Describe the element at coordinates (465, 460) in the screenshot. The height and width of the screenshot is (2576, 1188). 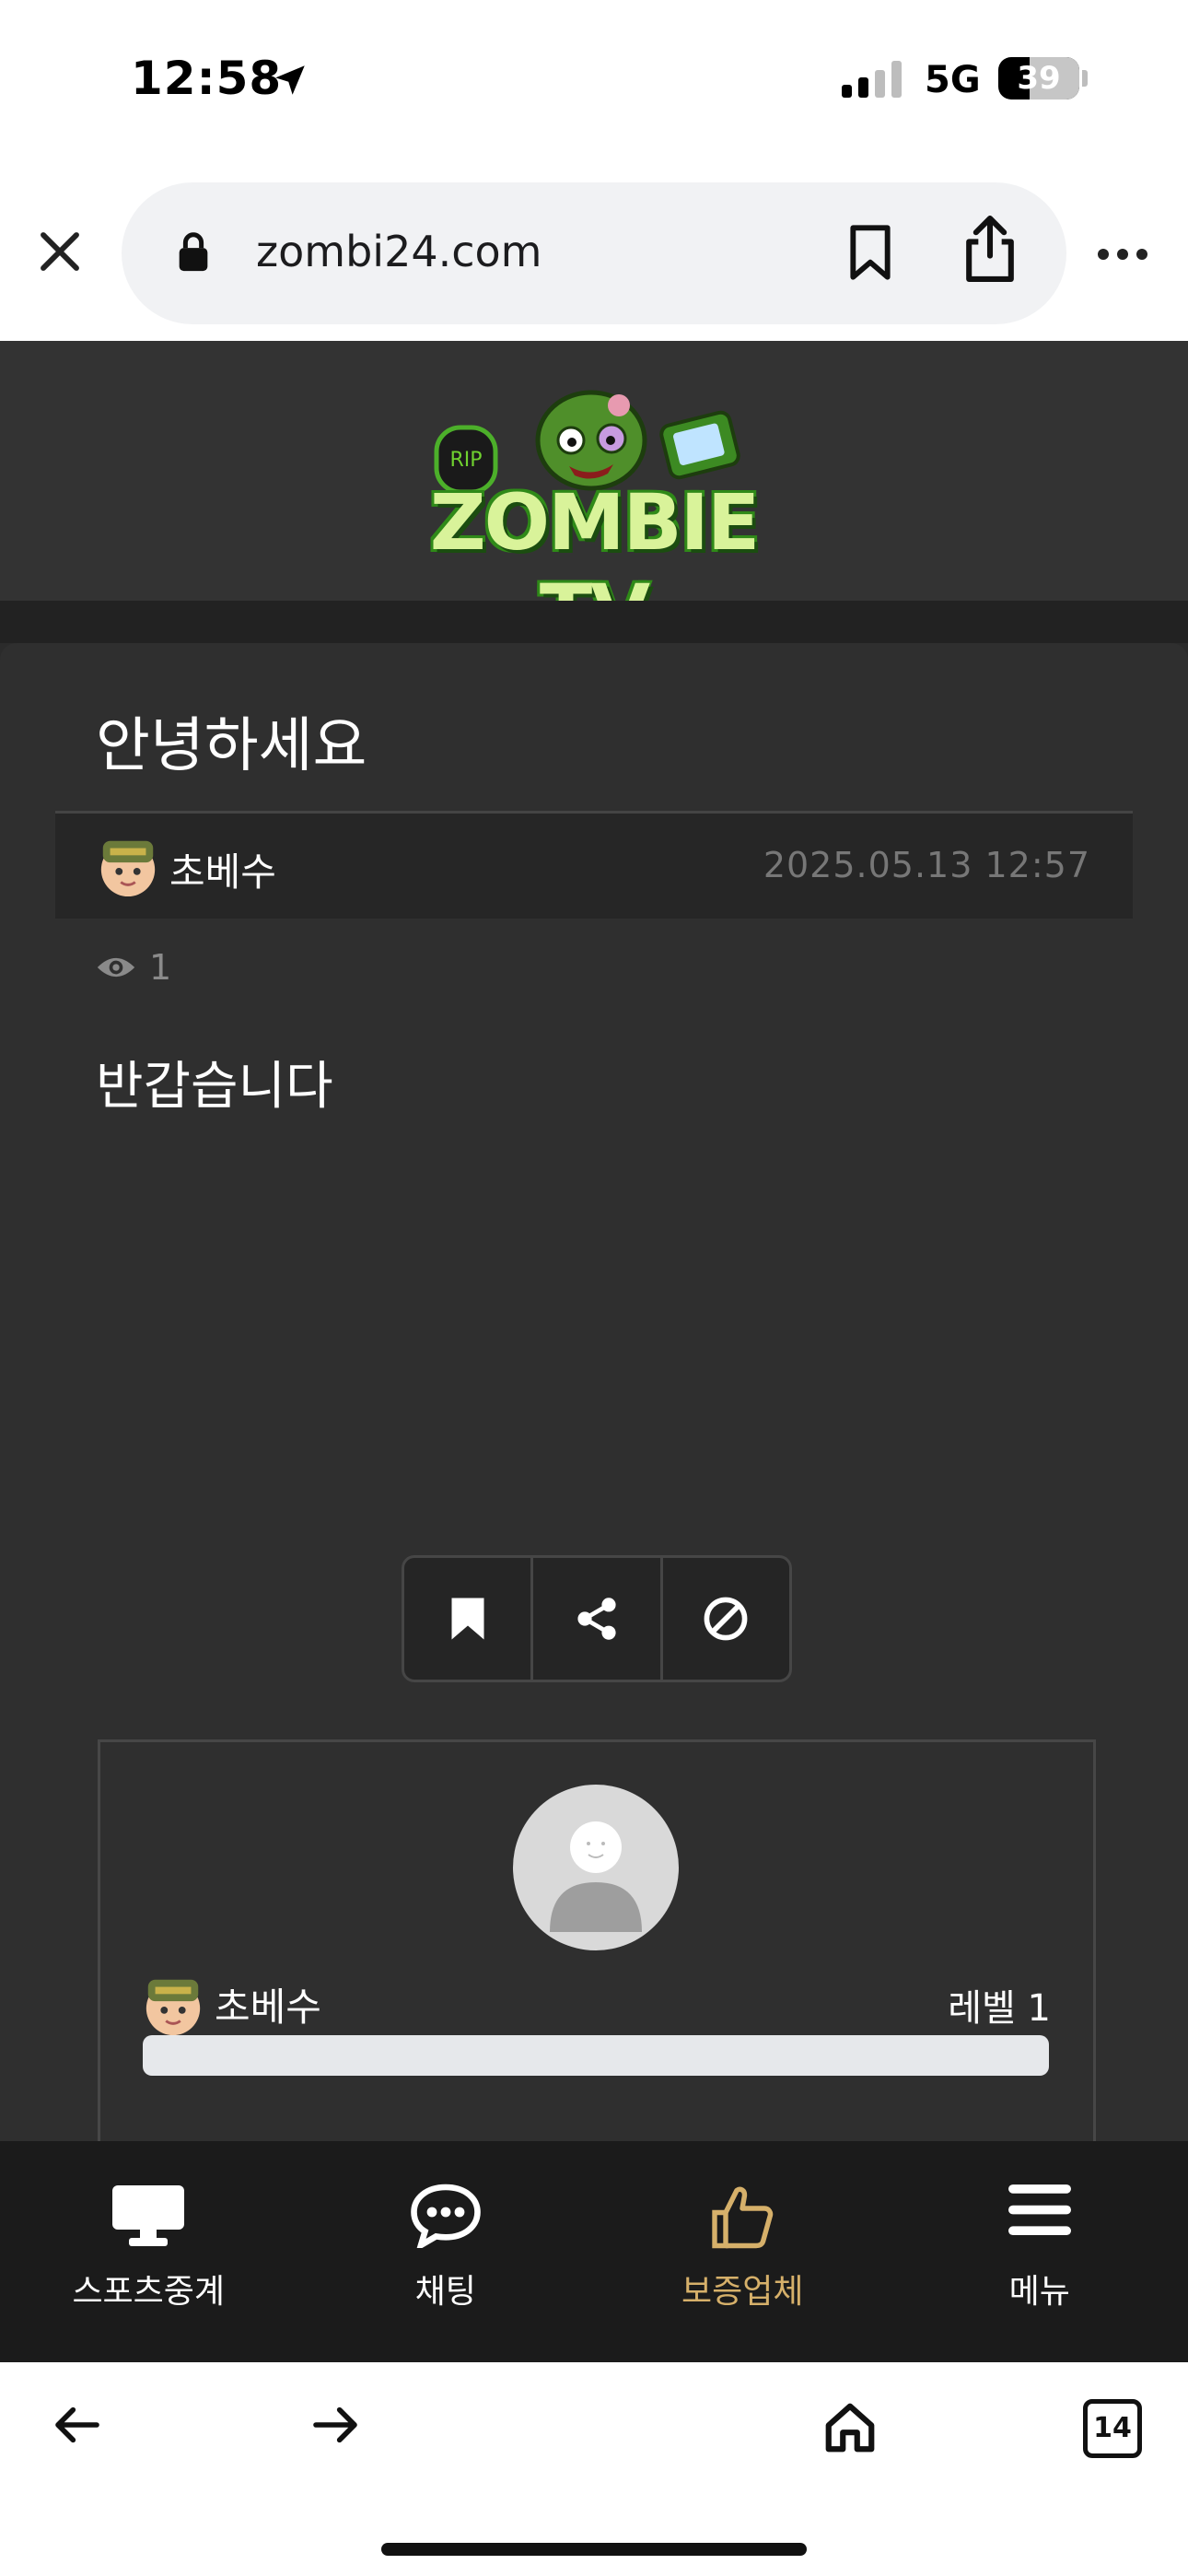
I see `logo-sign: RIP` at that location.